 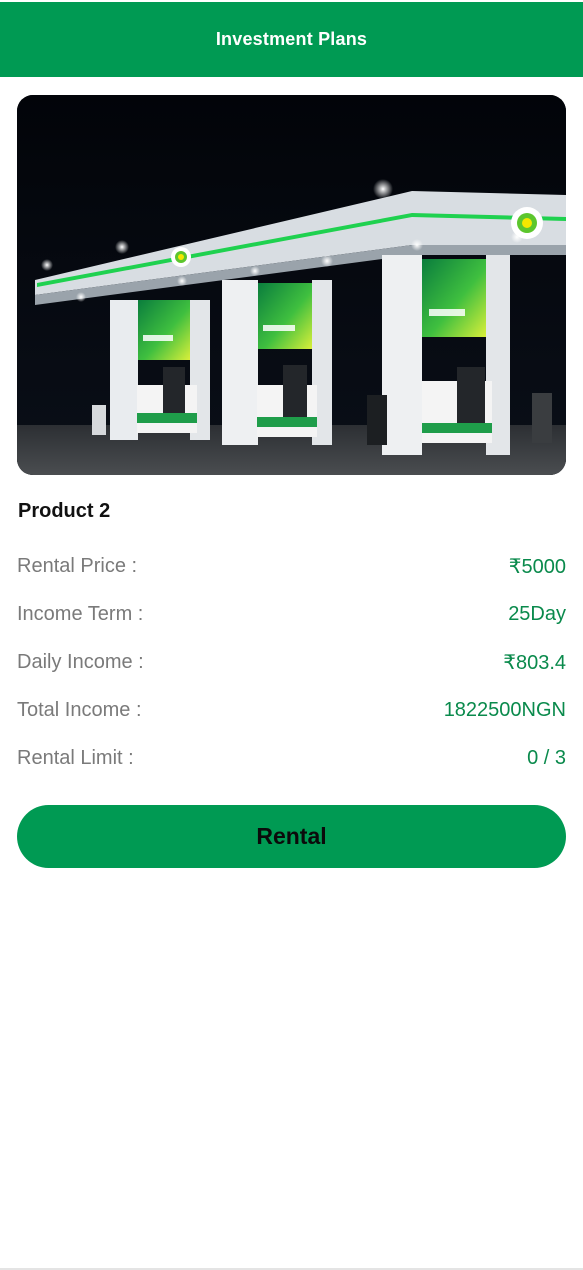 I want to click on product-name: Product 2, so click(x=64, y=511).